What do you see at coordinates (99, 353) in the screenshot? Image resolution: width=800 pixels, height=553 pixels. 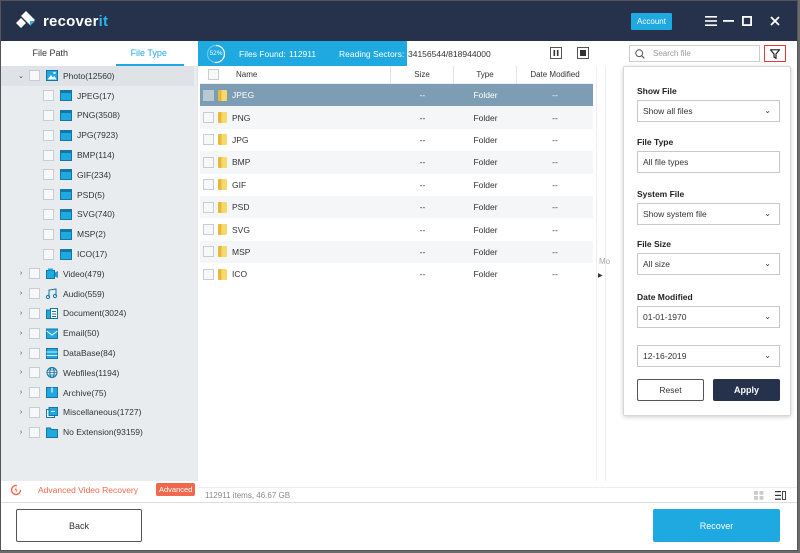 I see `tree-item-category: › DataBase(84)` at bounding box center [99, 353].